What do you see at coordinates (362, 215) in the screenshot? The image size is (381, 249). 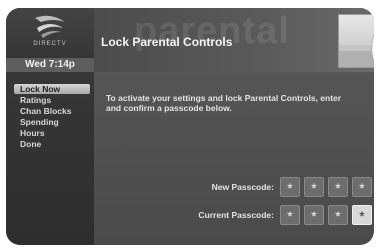 I see `current-passcode-digit-active: *` at bounding box center [362, 215].